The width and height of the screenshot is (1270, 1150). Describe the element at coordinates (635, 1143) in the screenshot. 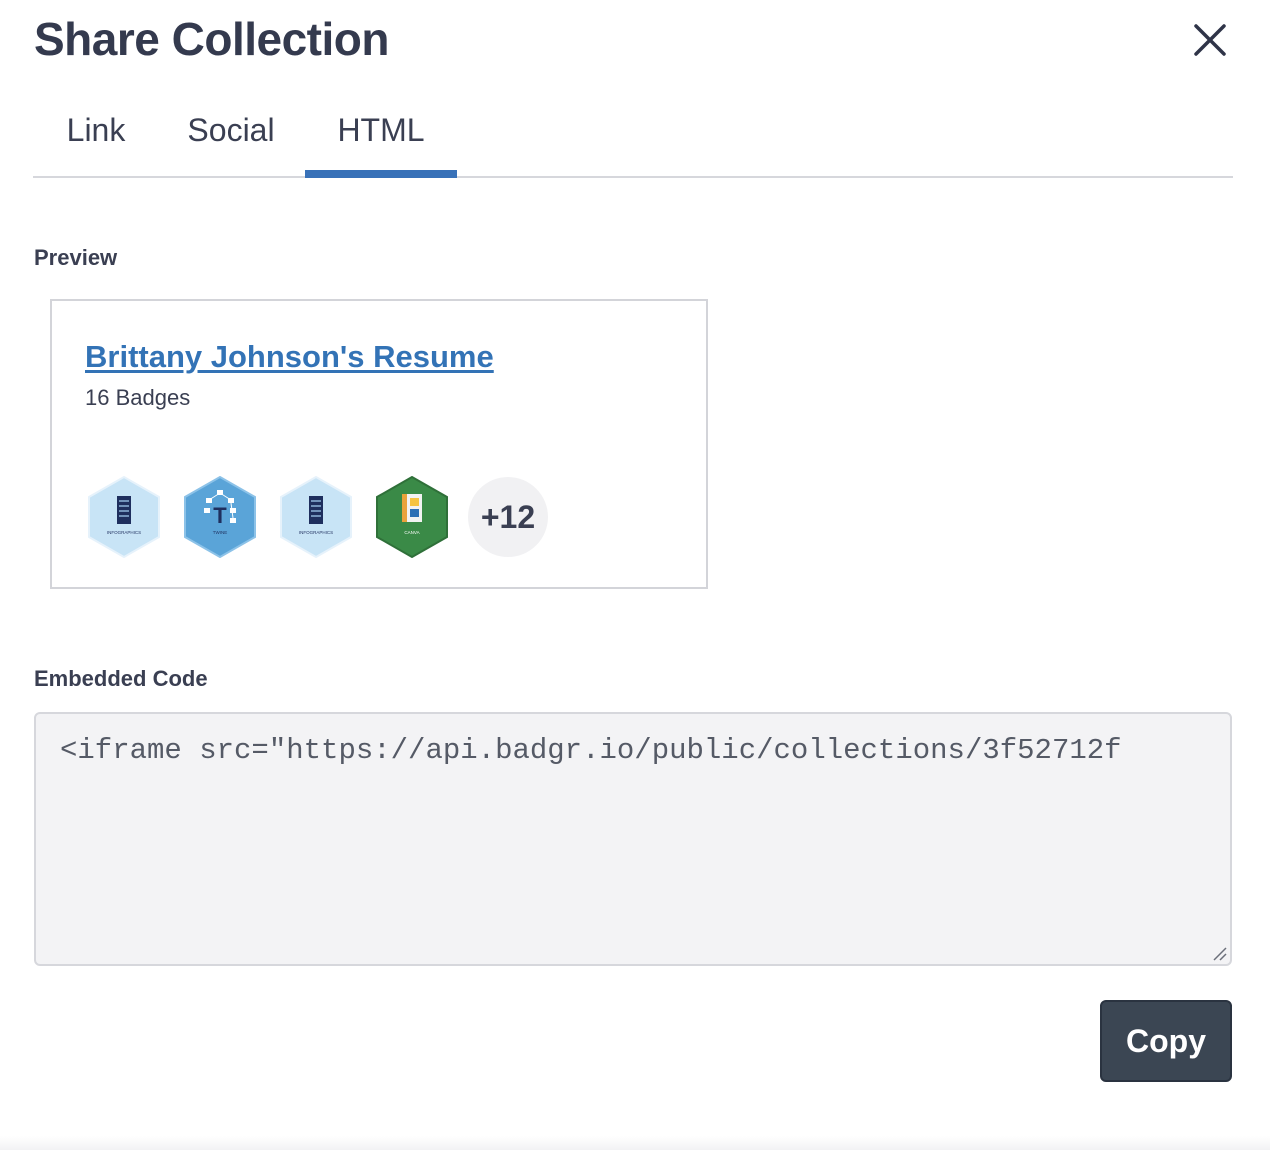

I see `bottom-divider` at that location.